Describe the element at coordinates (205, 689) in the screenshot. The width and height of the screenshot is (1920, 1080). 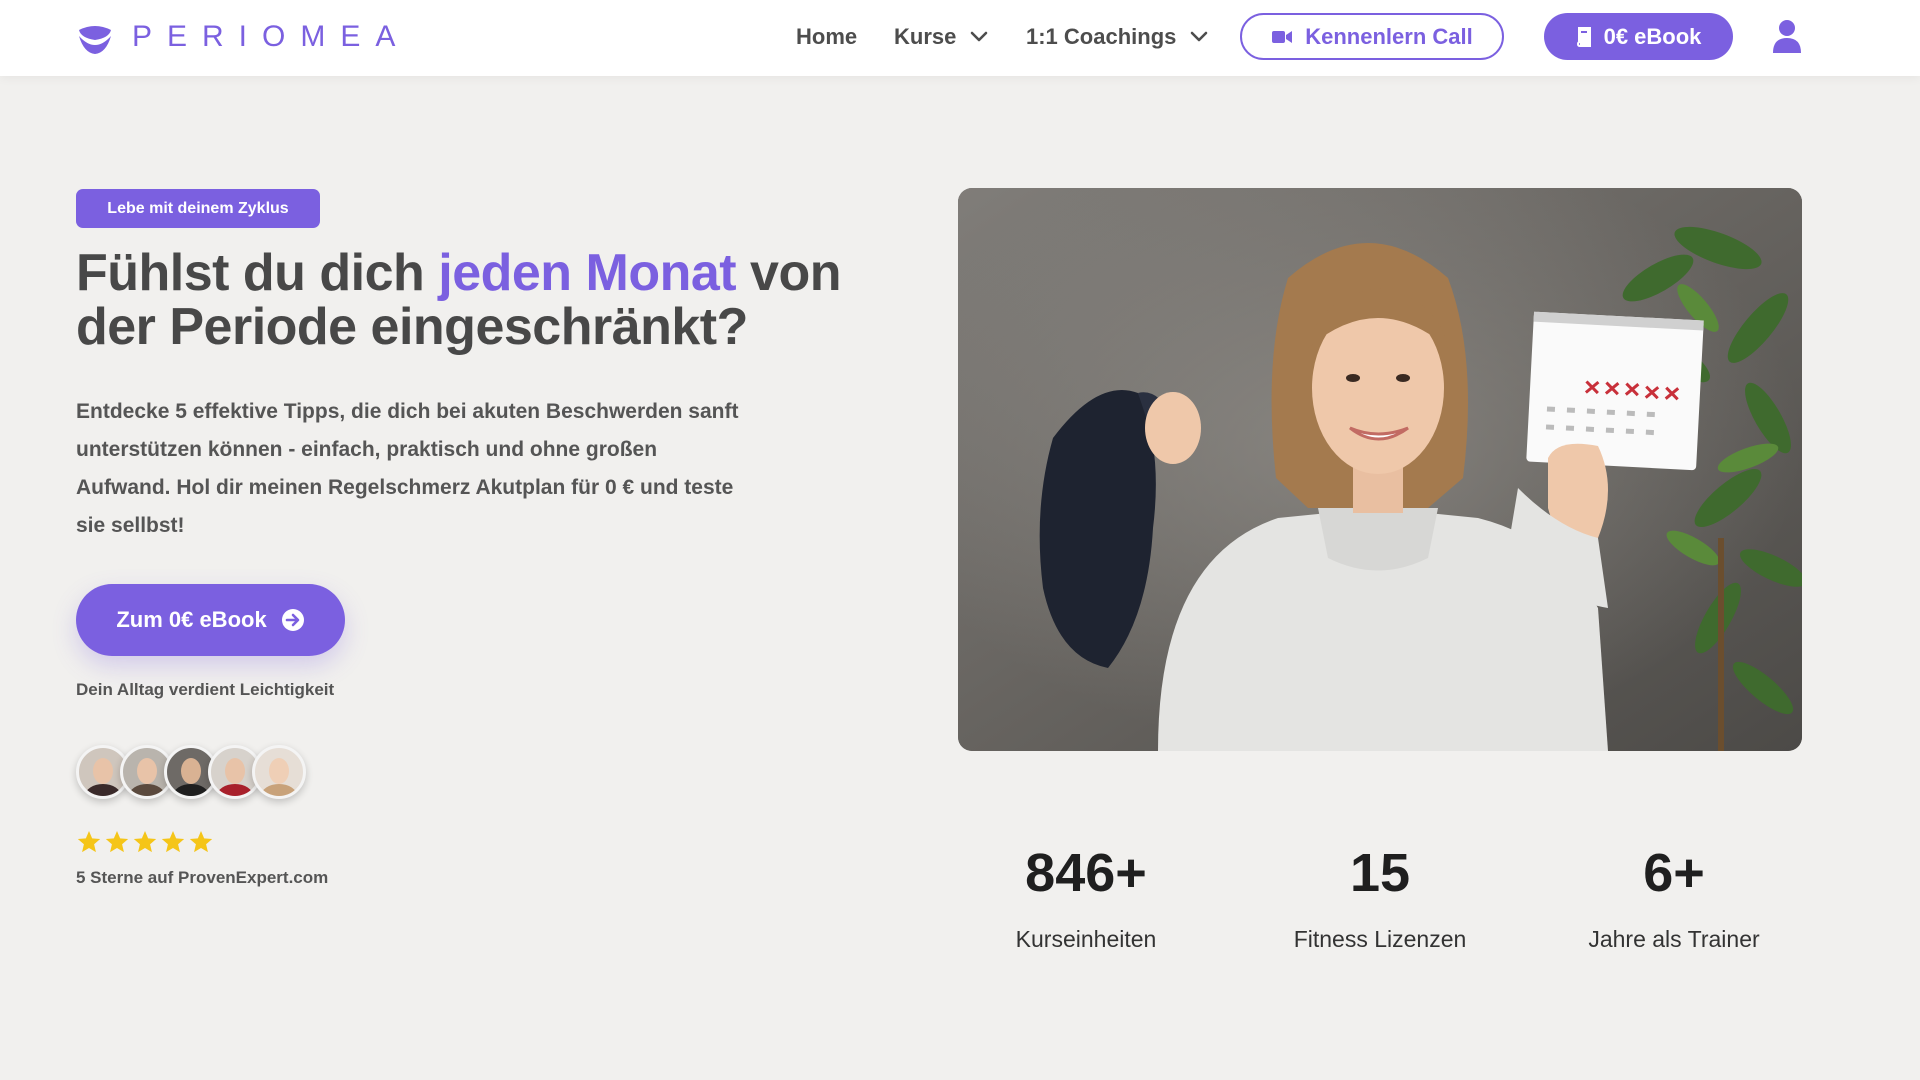
I see `cta-subtext: Dein Alltag verdient Leichtigkeit` at that location.